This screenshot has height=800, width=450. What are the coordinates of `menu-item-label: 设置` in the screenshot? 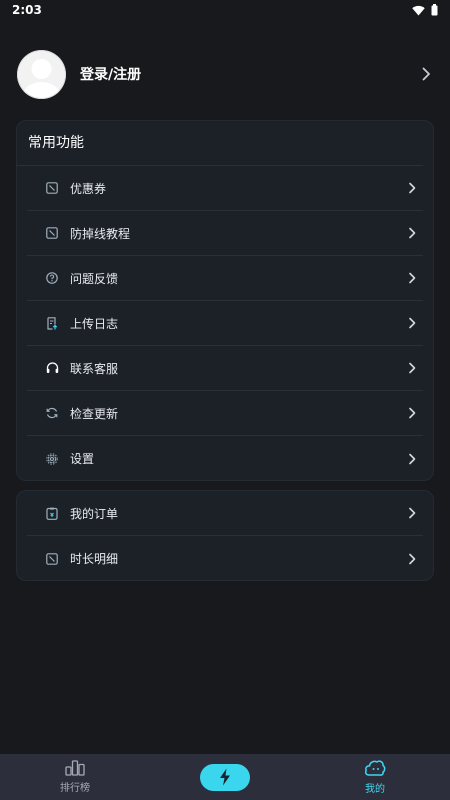 It's located at (82, 459).